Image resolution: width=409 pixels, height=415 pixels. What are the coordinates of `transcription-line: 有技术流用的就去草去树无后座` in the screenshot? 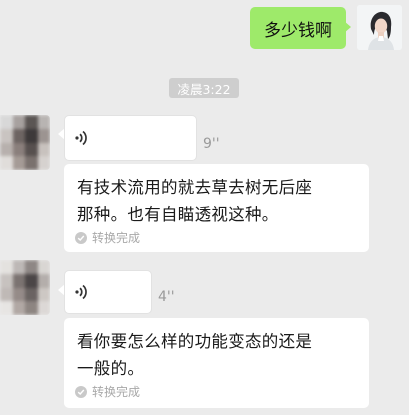 It's located at (195, 187).